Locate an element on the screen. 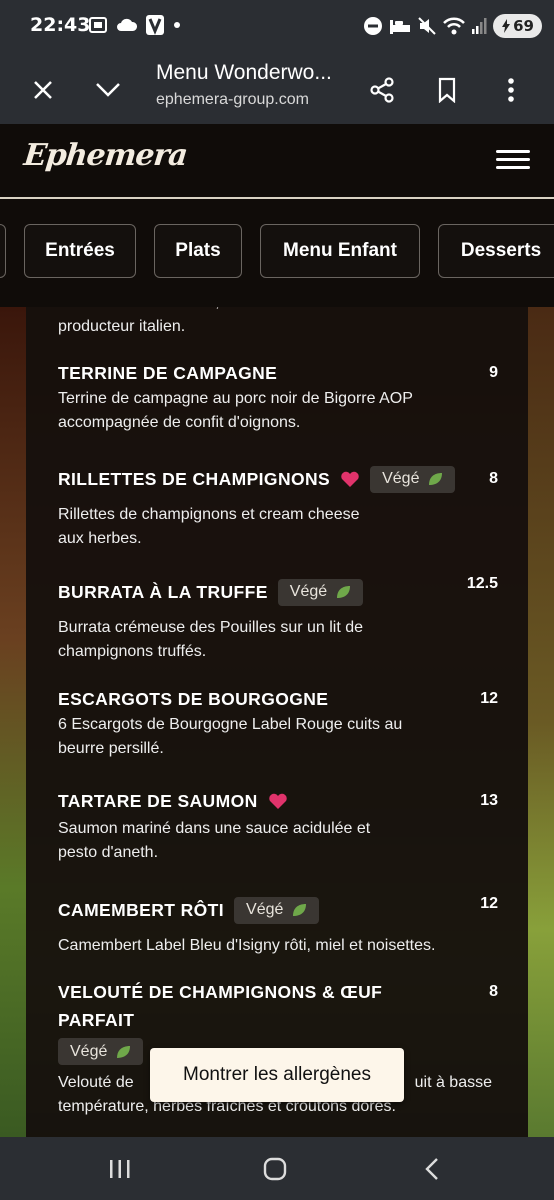 The image size is (554, 1200). status-time: 22:43 is located at coordinates (60, 25).